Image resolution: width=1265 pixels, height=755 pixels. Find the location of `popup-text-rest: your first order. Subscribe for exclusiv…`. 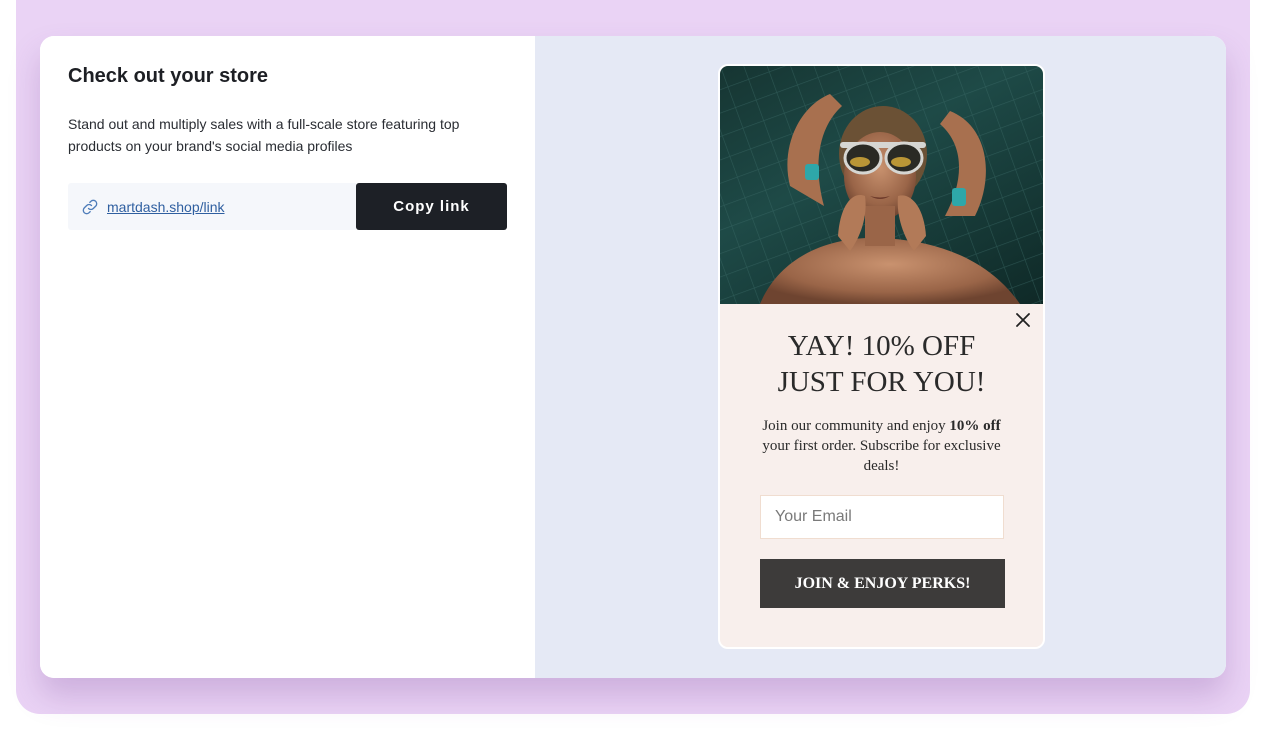

popup-text-rest: your first order. Subscribe for exclusiv… is located at coordinates (881, 456).